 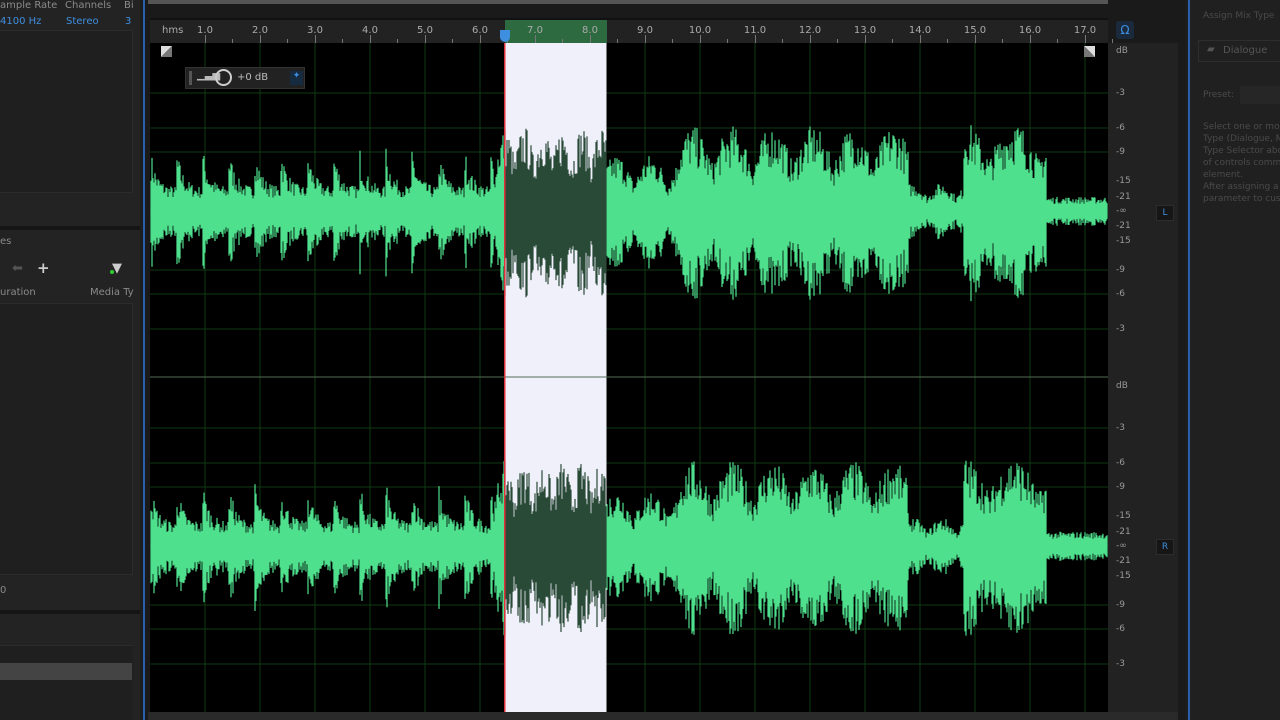 I want to click on dialogue-button: ▰ Dialogue, so click(x=1239, y=51).